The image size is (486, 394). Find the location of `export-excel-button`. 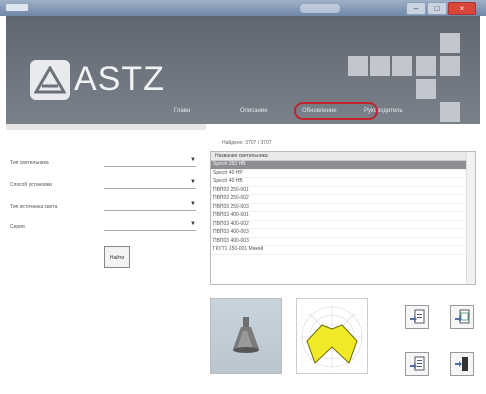

export-excel-button is located at coordinates (462, 317).